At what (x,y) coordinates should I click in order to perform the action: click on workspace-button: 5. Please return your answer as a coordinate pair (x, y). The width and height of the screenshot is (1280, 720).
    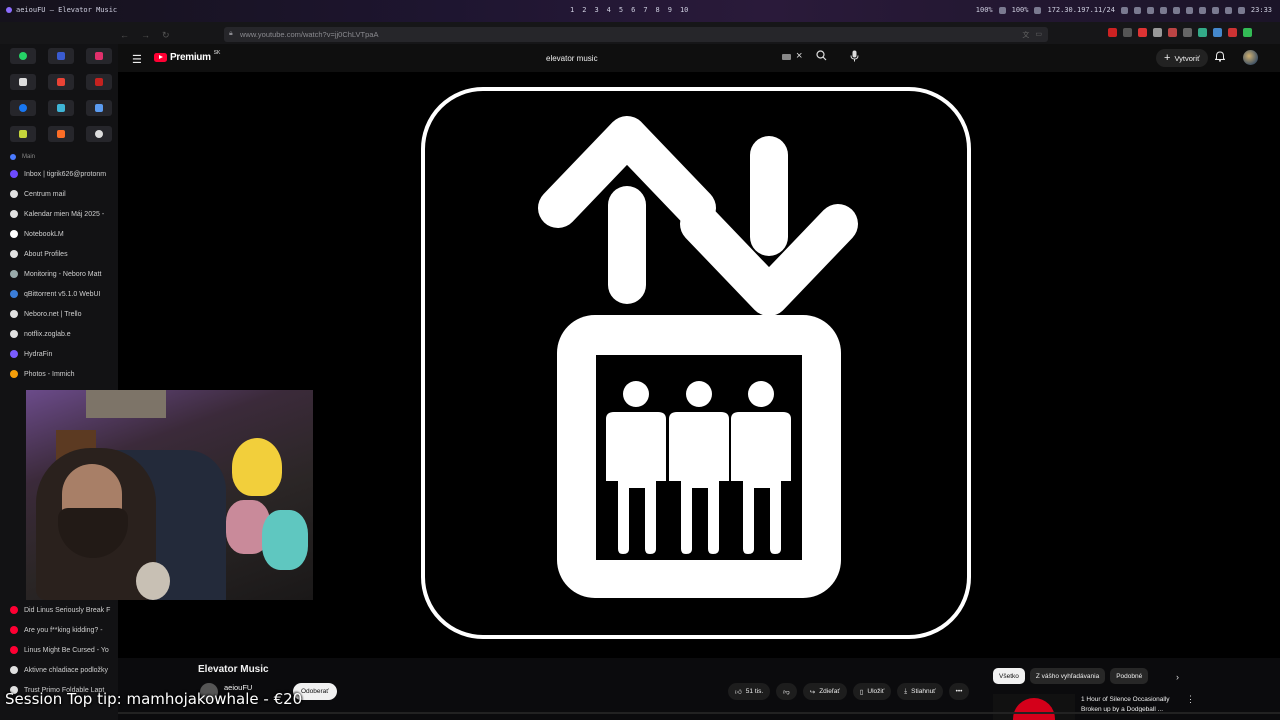
    Looking at the image, I should click on (621, 10).